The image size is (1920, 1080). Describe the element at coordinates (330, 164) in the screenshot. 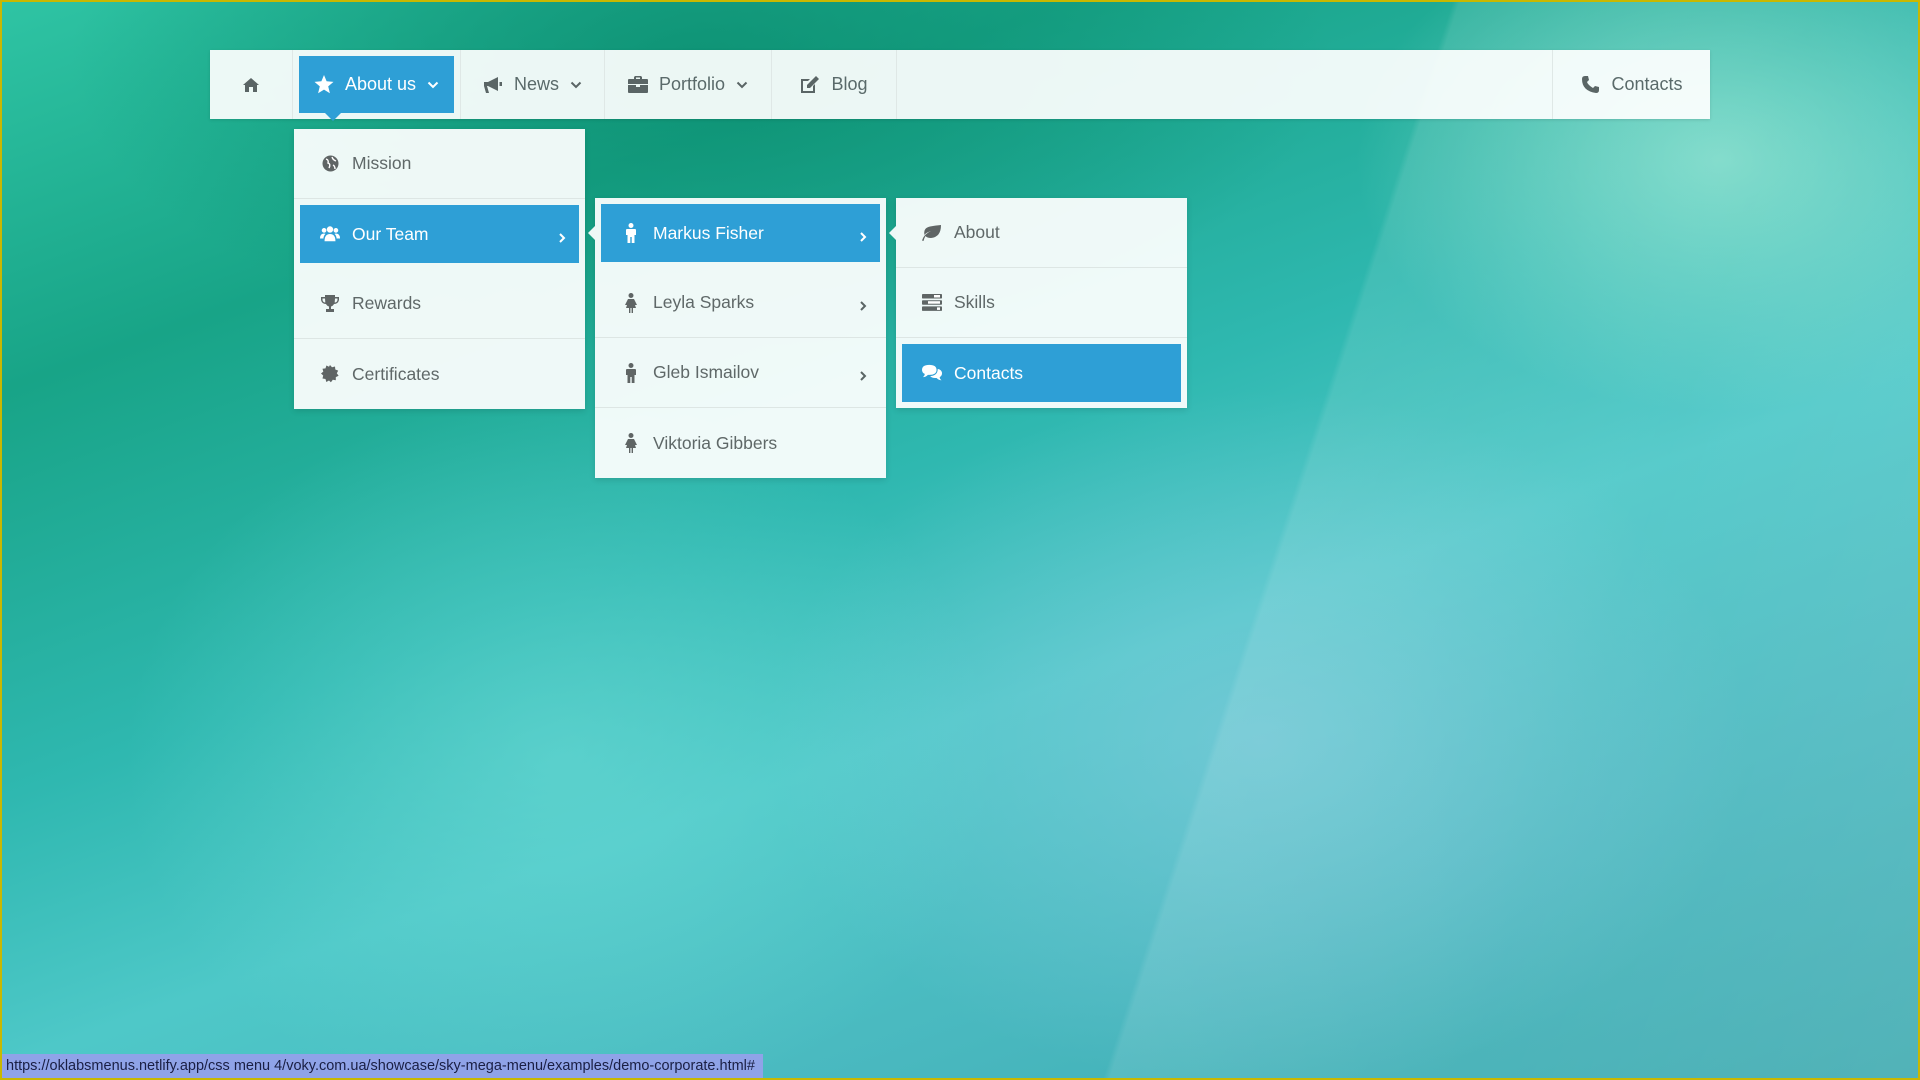

I see `globe-icon` at that location.